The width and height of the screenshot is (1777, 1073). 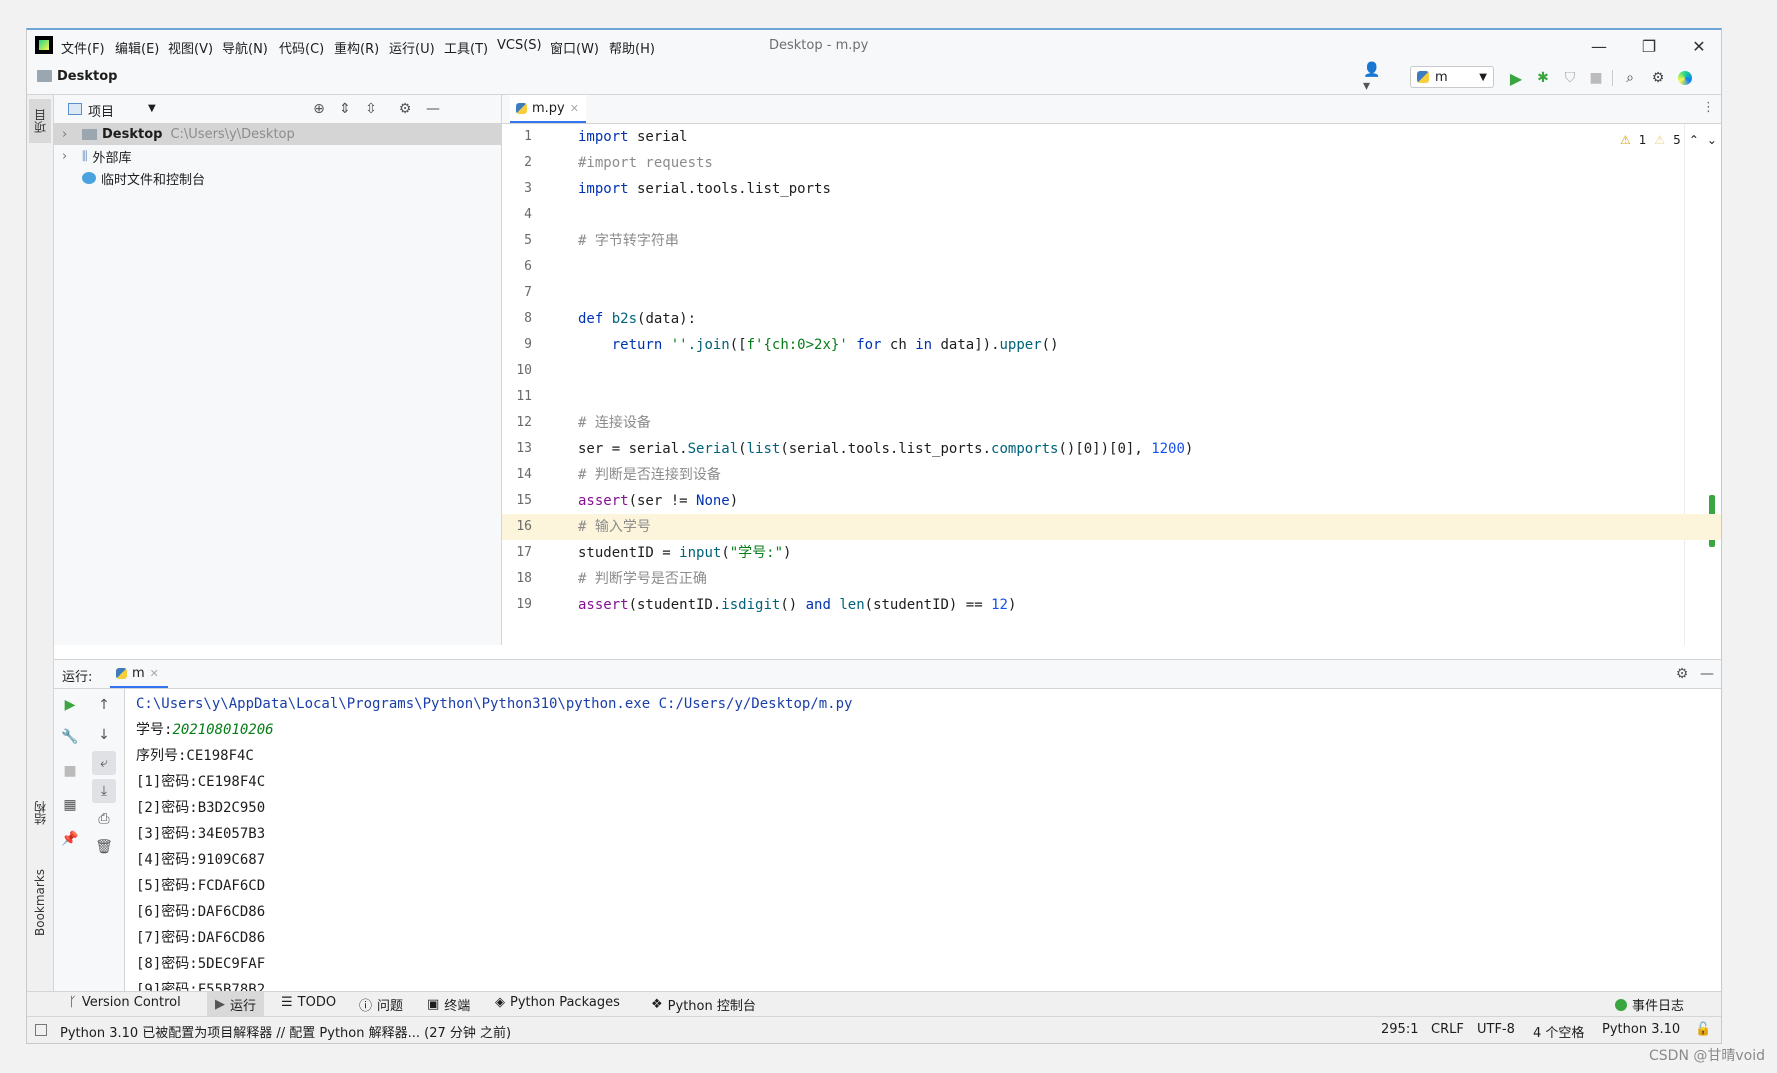 What do you see at coordinates (1699, 46) in the screenshot?
I see `close-icon: ✕` at bounding box center [1699, 46].